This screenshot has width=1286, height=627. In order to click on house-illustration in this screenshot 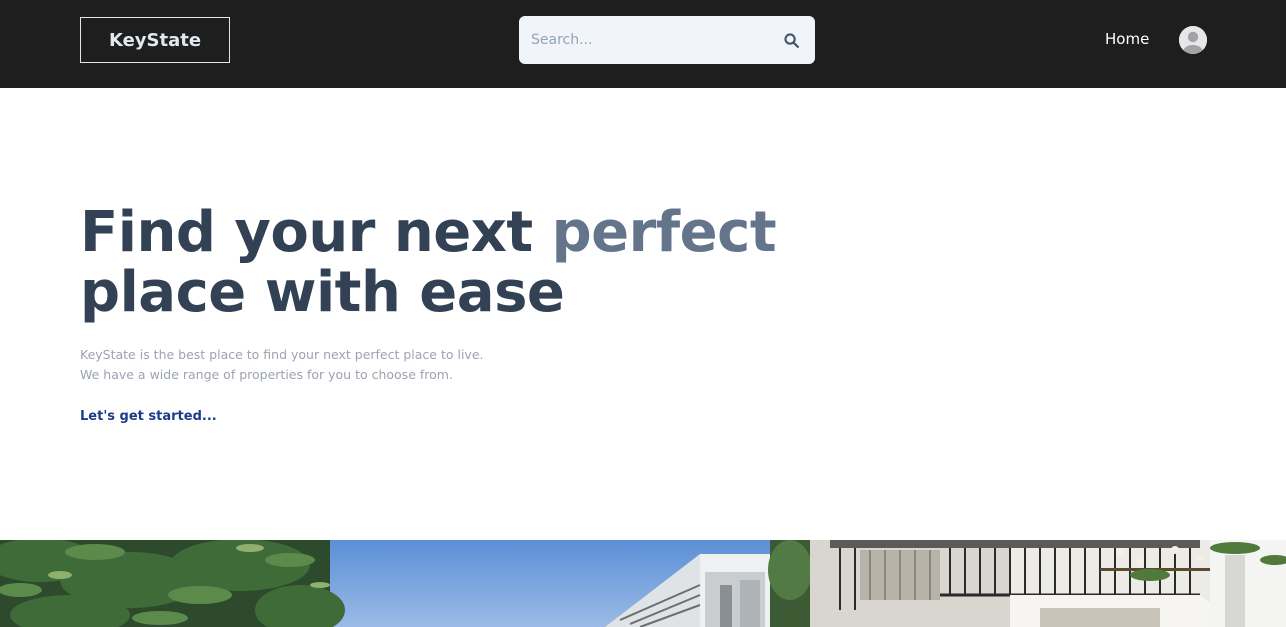, I will do `click(643, 583)`.